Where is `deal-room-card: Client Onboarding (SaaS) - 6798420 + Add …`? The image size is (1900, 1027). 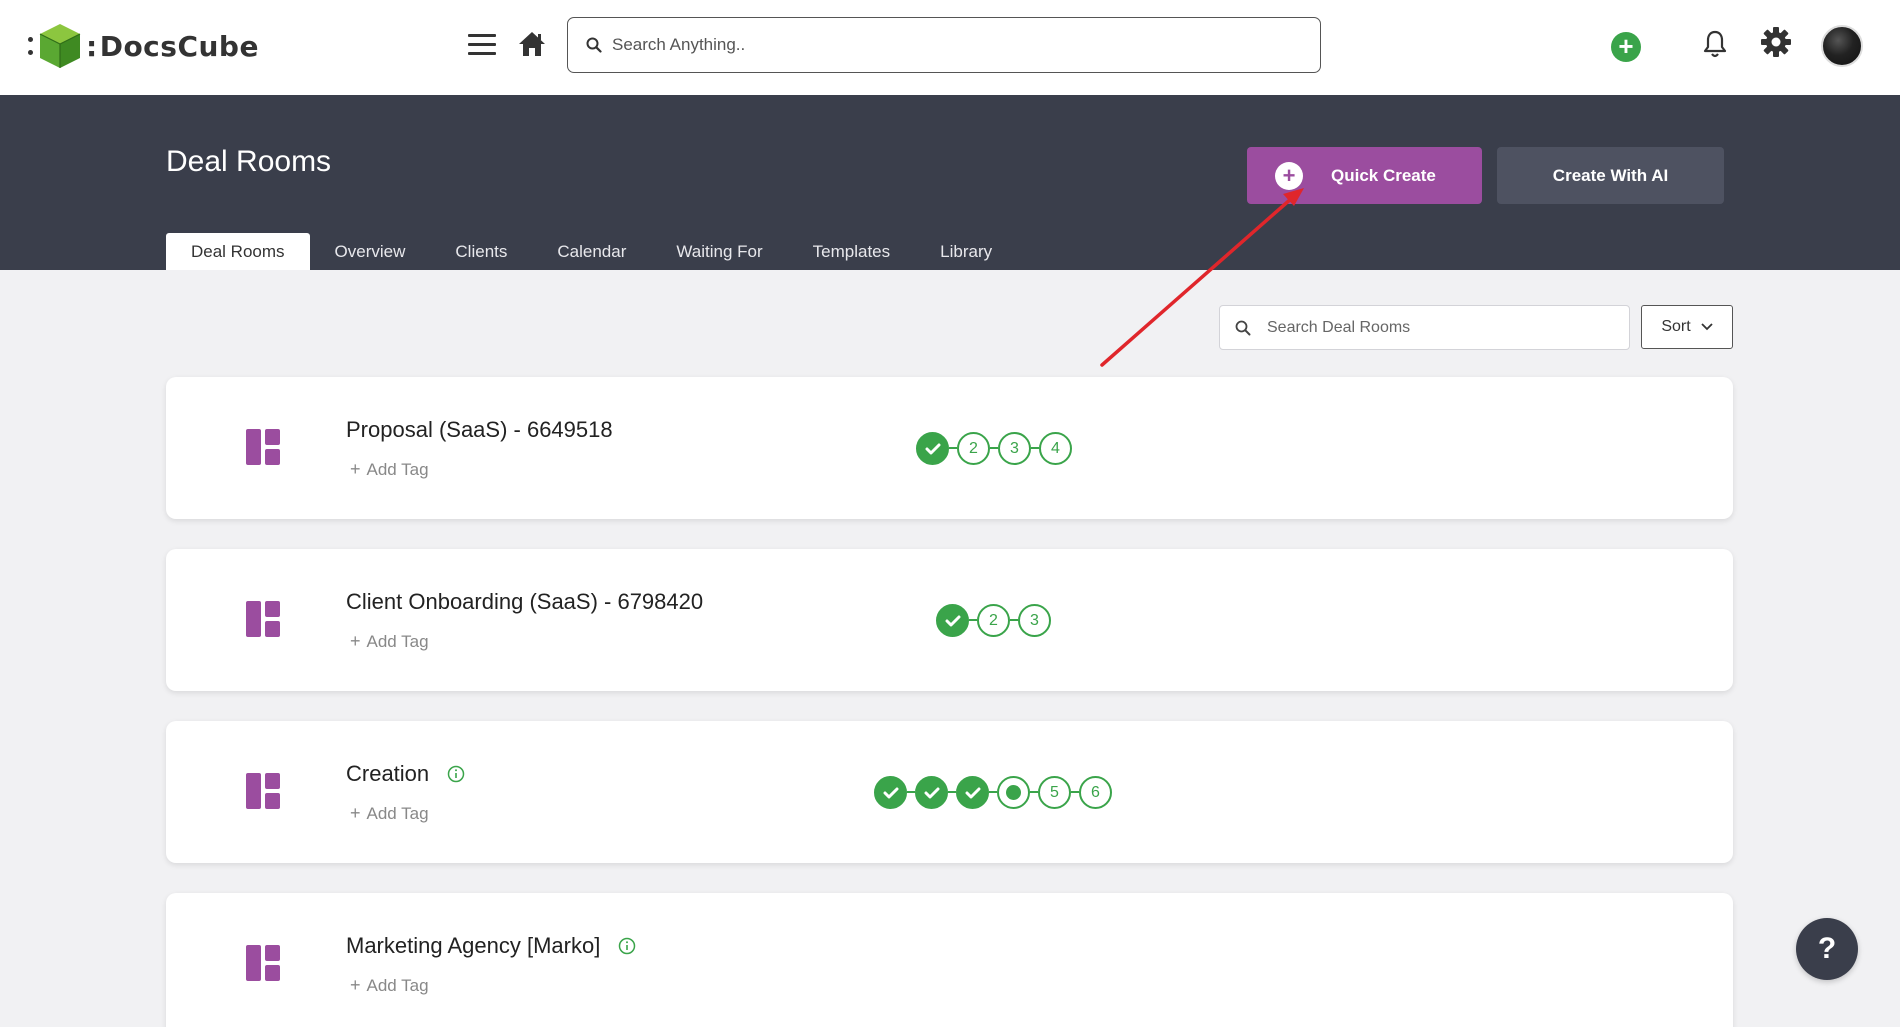 deal-room-card: Client Onboarding (SaaS) - 6798420 + Add … is located at coordinates (949, 620).